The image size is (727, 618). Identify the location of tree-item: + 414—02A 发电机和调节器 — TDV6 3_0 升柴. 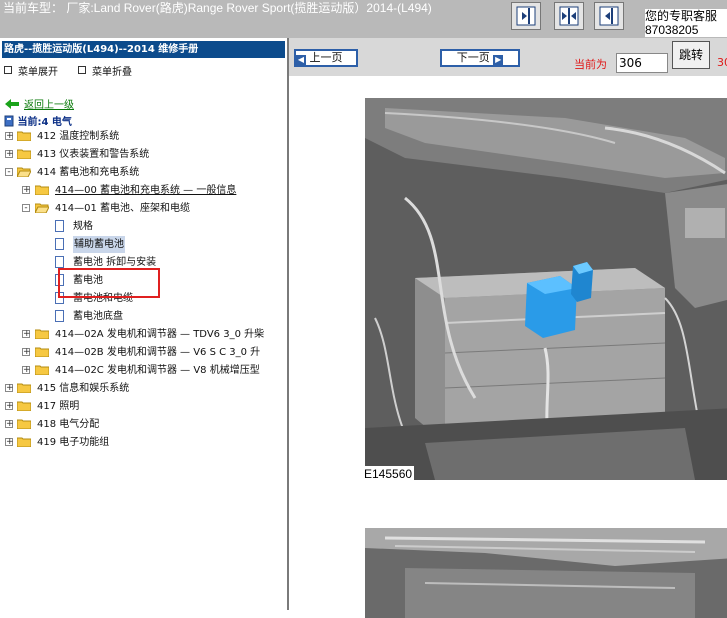
(143, 334).